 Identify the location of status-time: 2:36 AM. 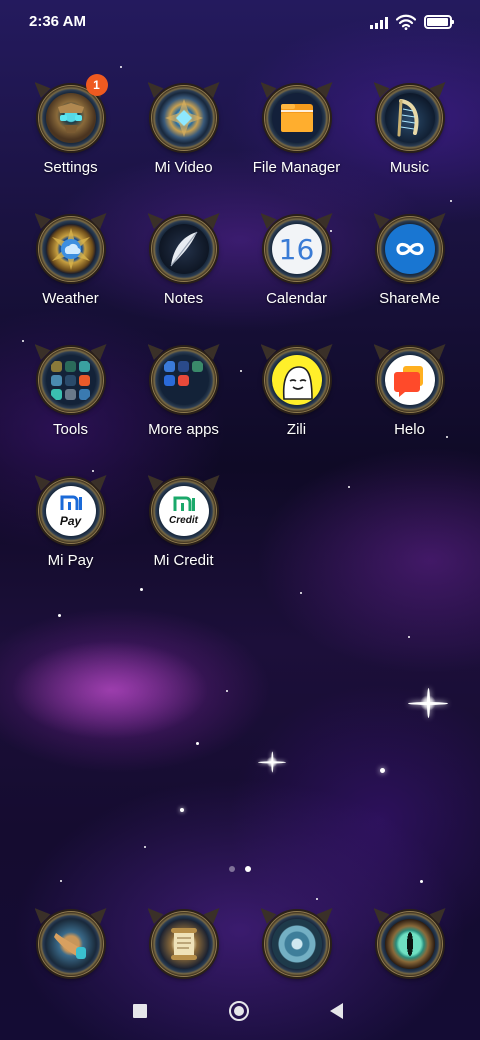
(57, 21).